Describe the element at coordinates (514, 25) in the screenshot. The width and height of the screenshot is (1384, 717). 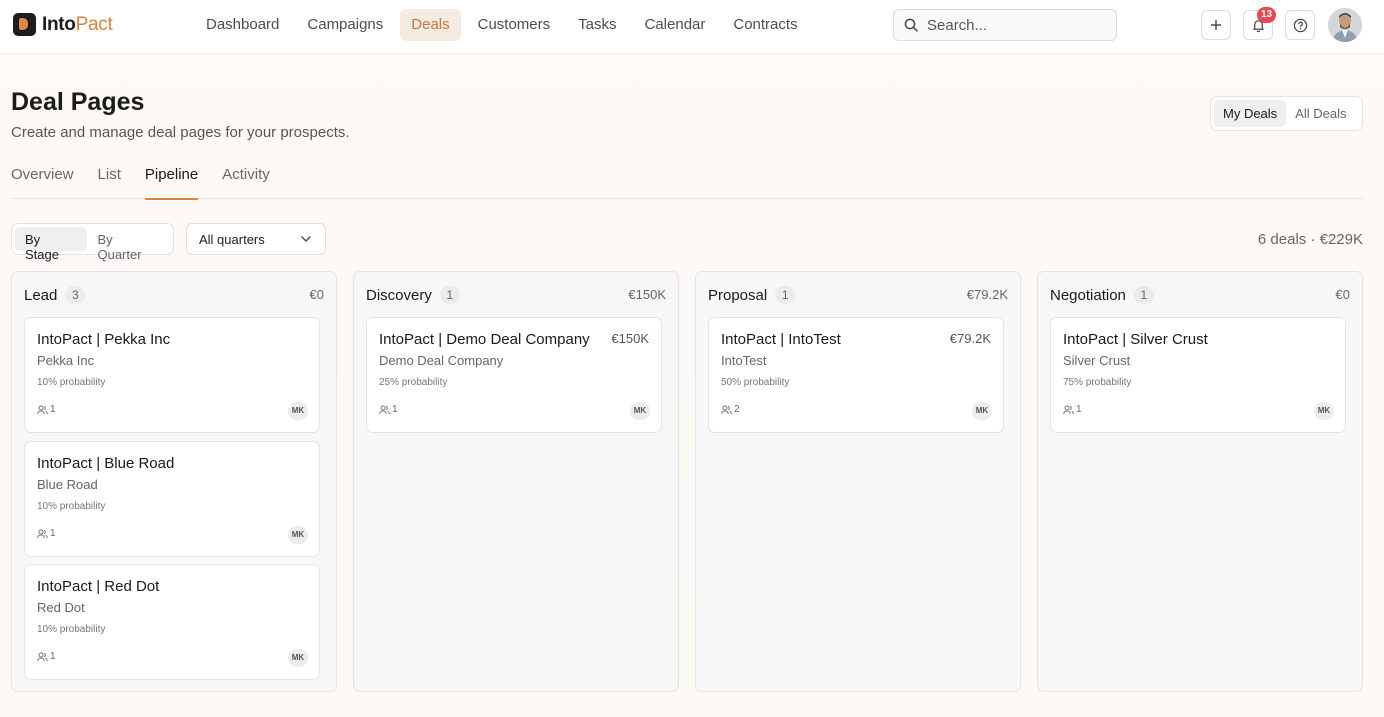
I see `nav-item-customers: Customers` at that location.